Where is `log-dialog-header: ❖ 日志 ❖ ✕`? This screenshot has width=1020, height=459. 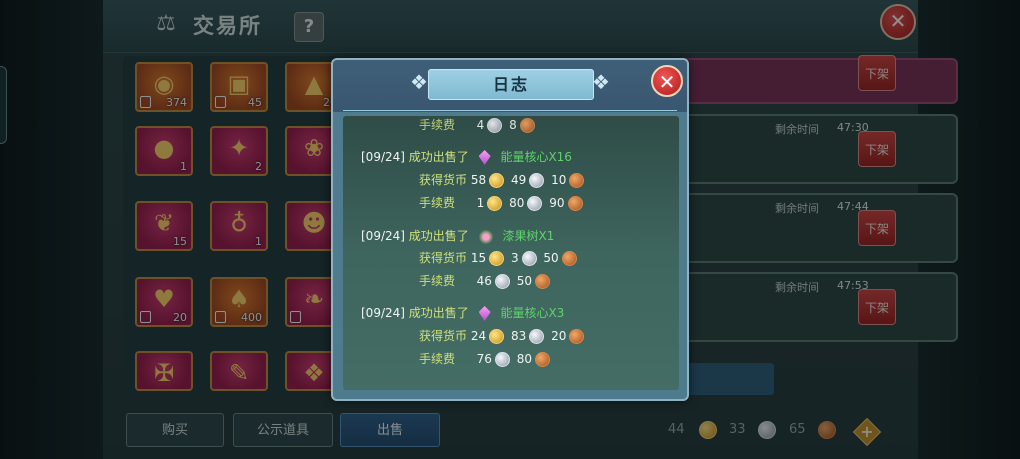
log-dialog-header: ❖ 日志 ❖ ✕ is located at coordinates (510, 86).